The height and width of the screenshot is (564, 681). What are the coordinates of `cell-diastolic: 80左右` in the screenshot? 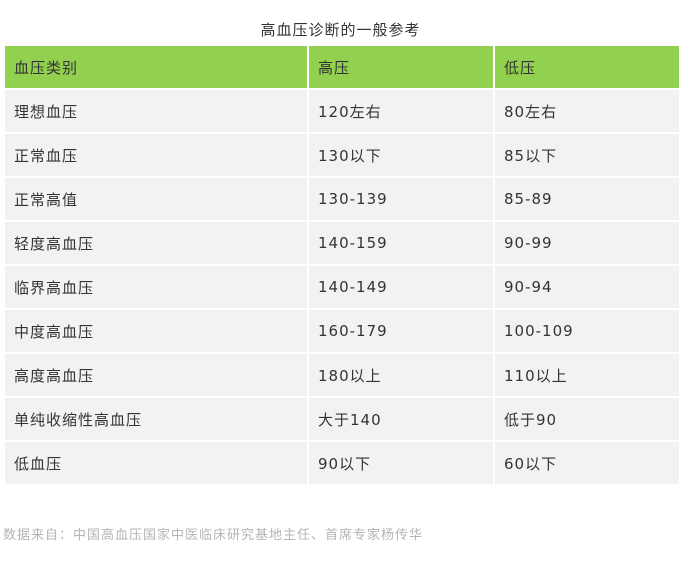 It's located at (587, 112).